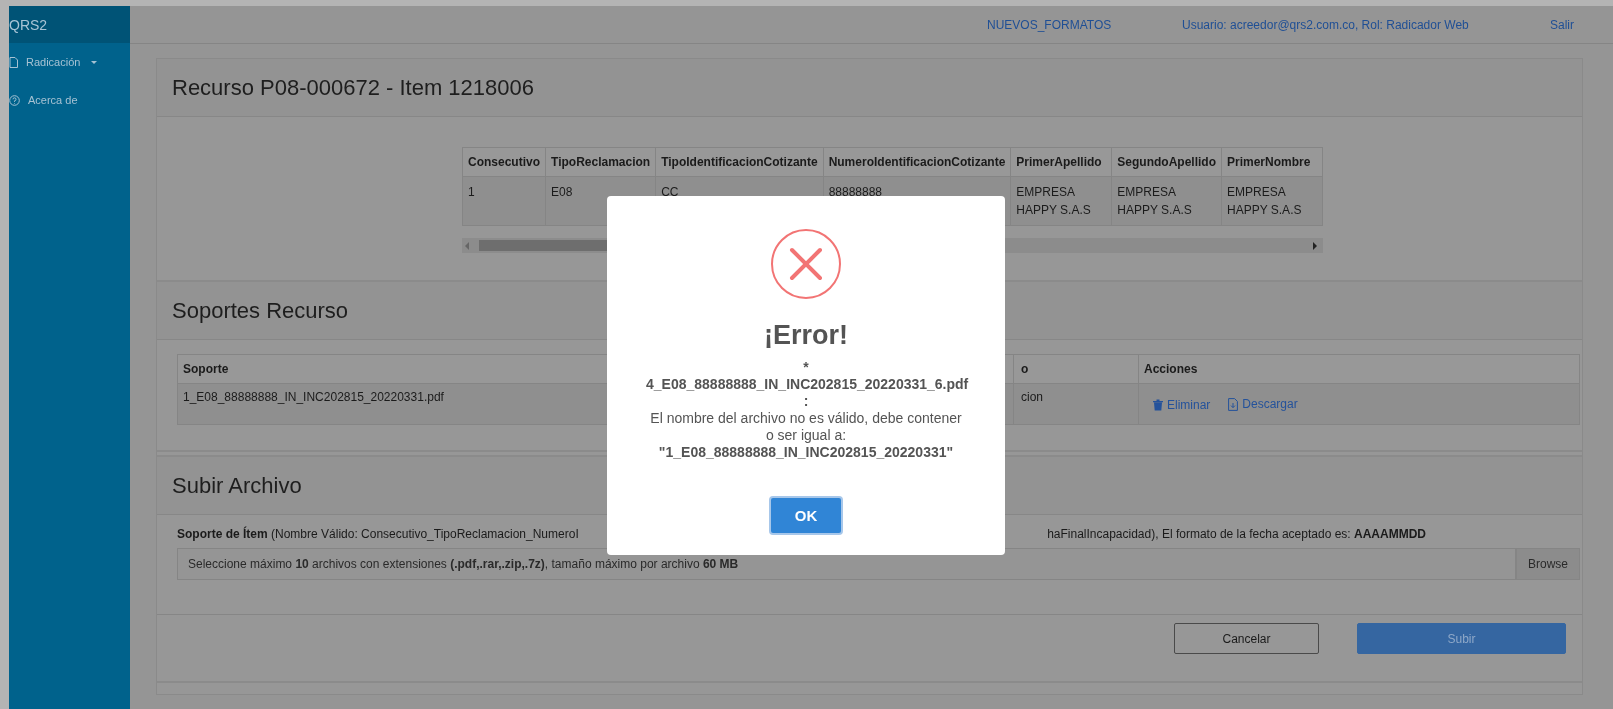  Describe the element at coordinates (806, 367) in the screenshot. I see `dialog-message-line: *` at that location.